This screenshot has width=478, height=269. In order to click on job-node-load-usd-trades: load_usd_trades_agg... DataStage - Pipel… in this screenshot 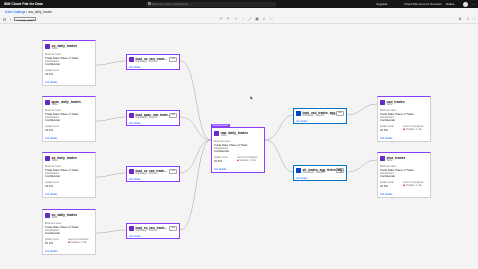, I will do `click(320, 116)`.